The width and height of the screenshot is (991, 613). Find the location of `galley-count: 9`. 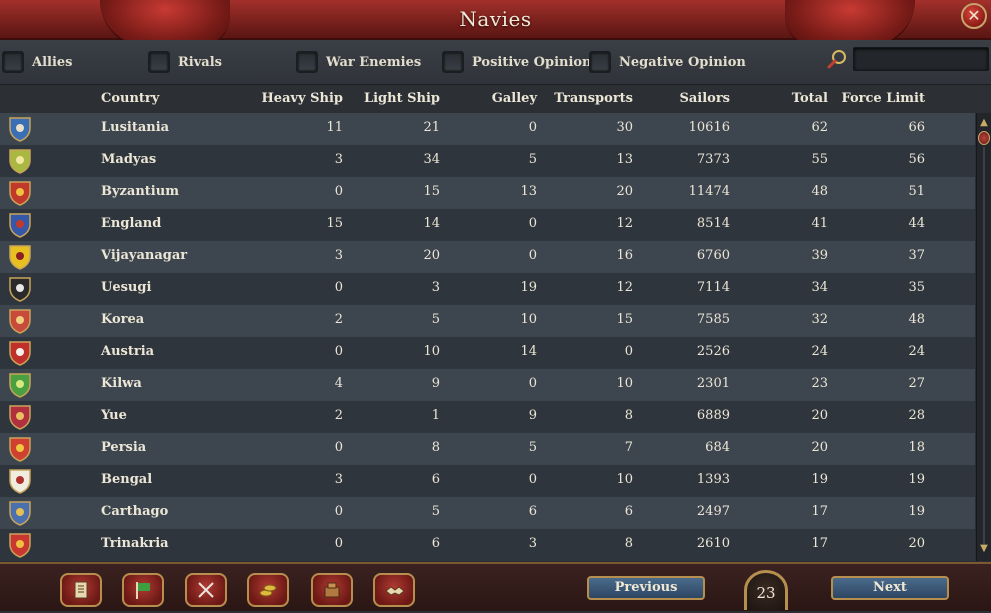

galley-count: 9 is located at coordinates (532, 415).